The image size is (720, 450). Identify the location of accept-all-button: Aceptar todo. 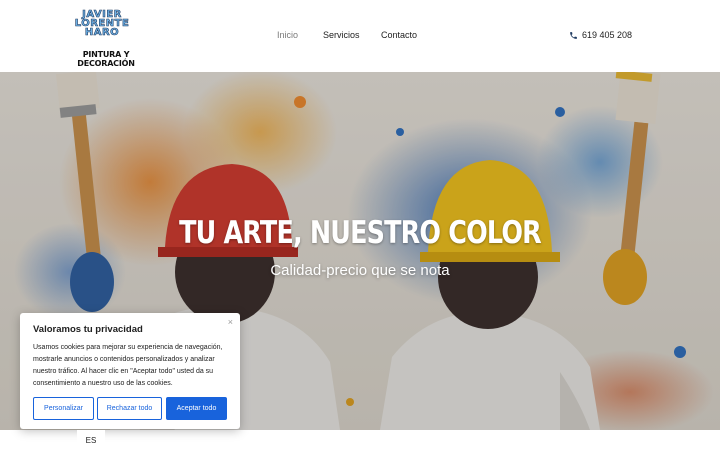
(196, 408).